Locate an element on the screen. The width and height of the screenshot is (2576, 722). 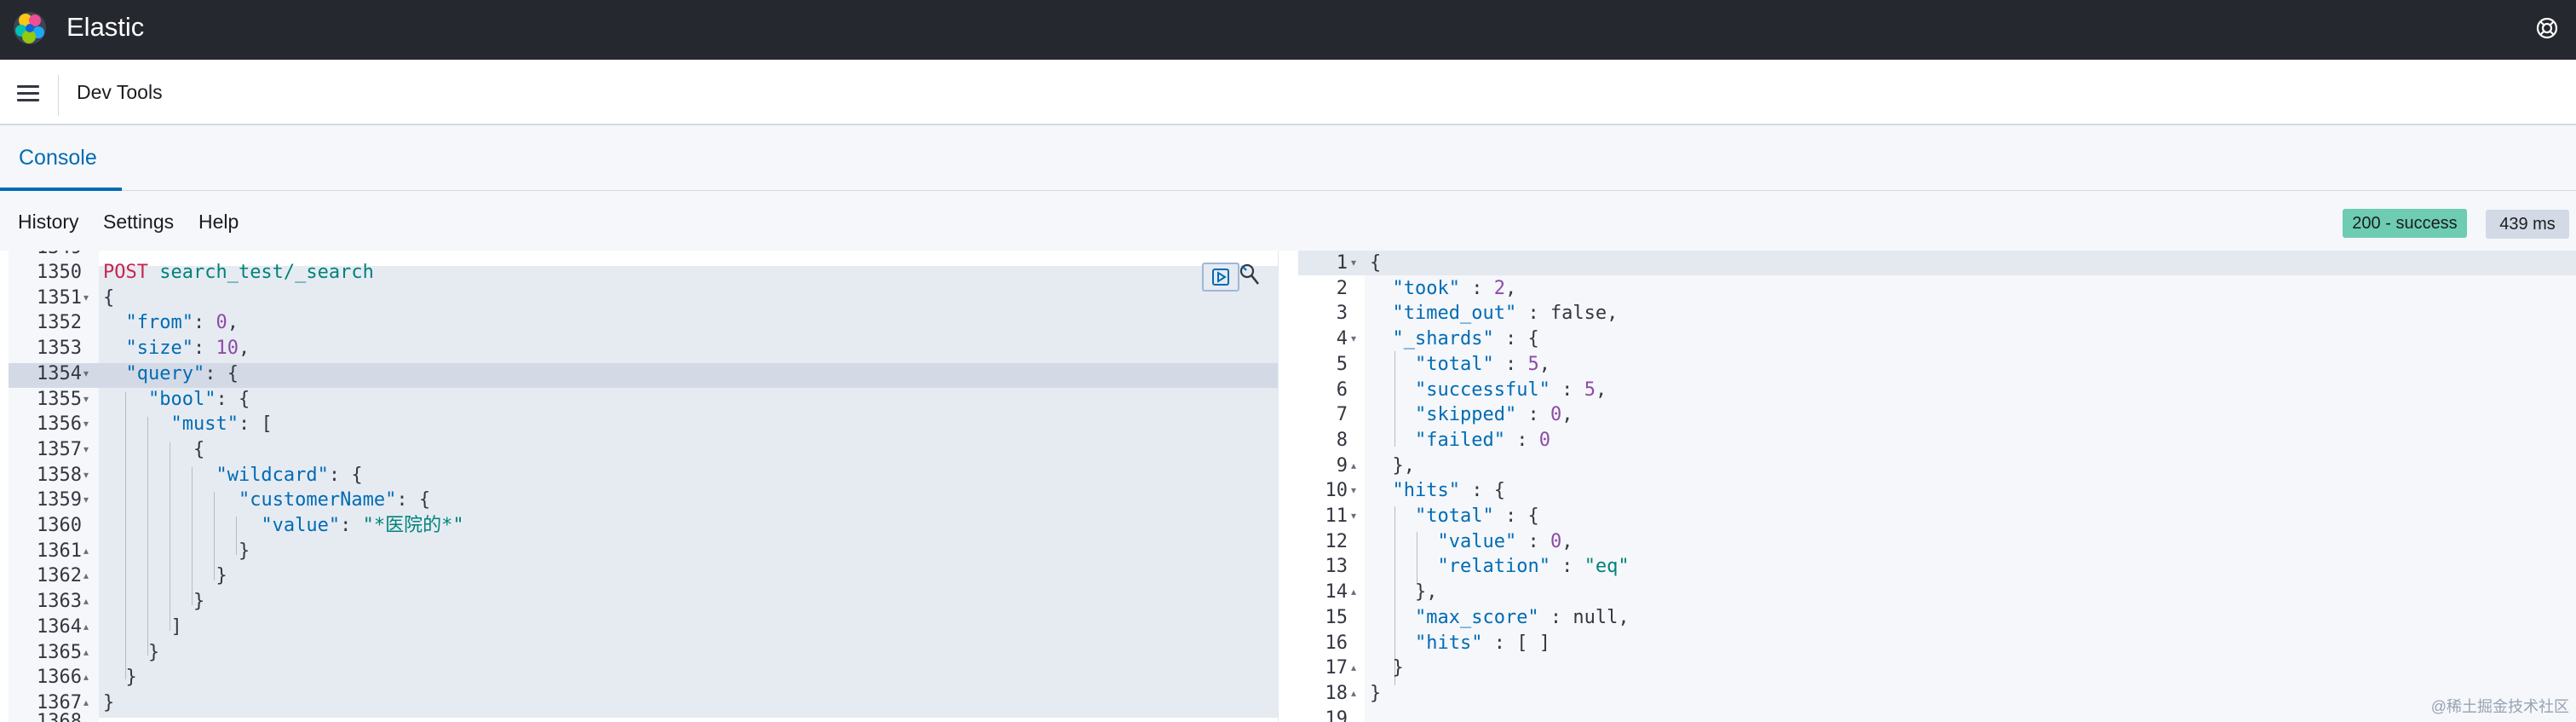
line-number: 1365 is located at coordinates (60, 652).